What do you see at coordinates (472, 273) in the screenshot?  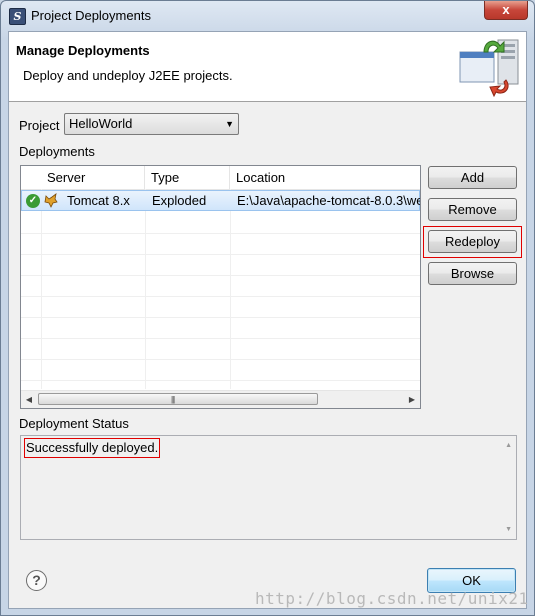 I see `browse-button: Browse` at bounding box center [472, 273].